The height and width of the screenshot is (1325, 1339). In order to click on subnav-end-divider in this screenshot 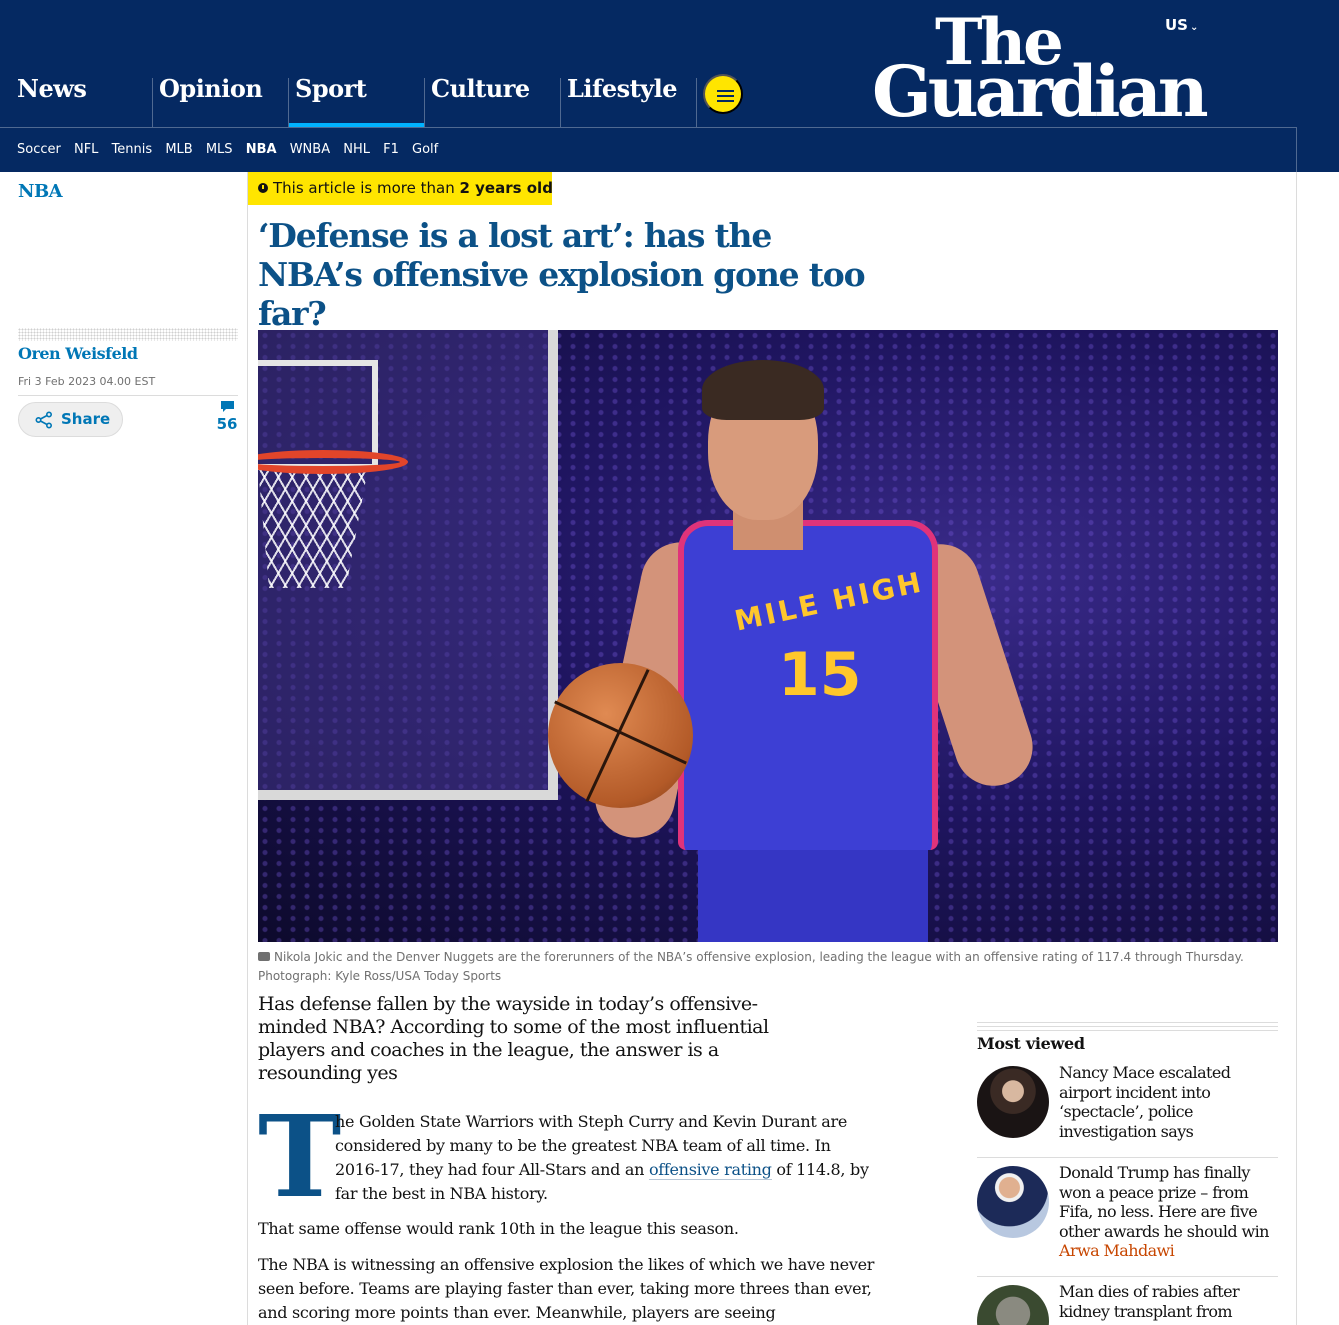, I will do `click(1296, 149)`.